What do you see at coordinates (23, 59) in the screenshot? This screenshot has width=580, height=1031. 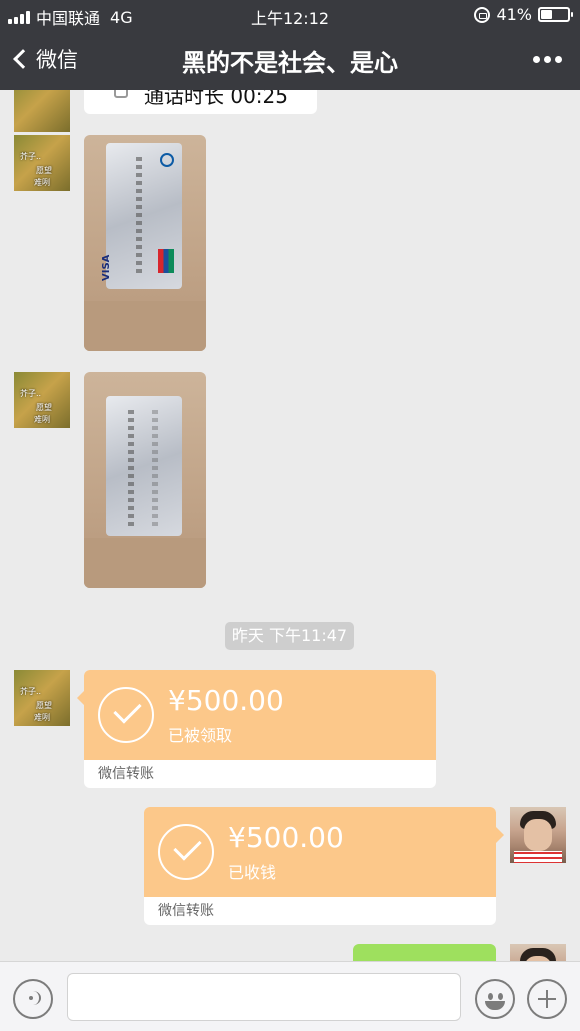 I see `chevron-left-icon` at bounding box center [23, 59].